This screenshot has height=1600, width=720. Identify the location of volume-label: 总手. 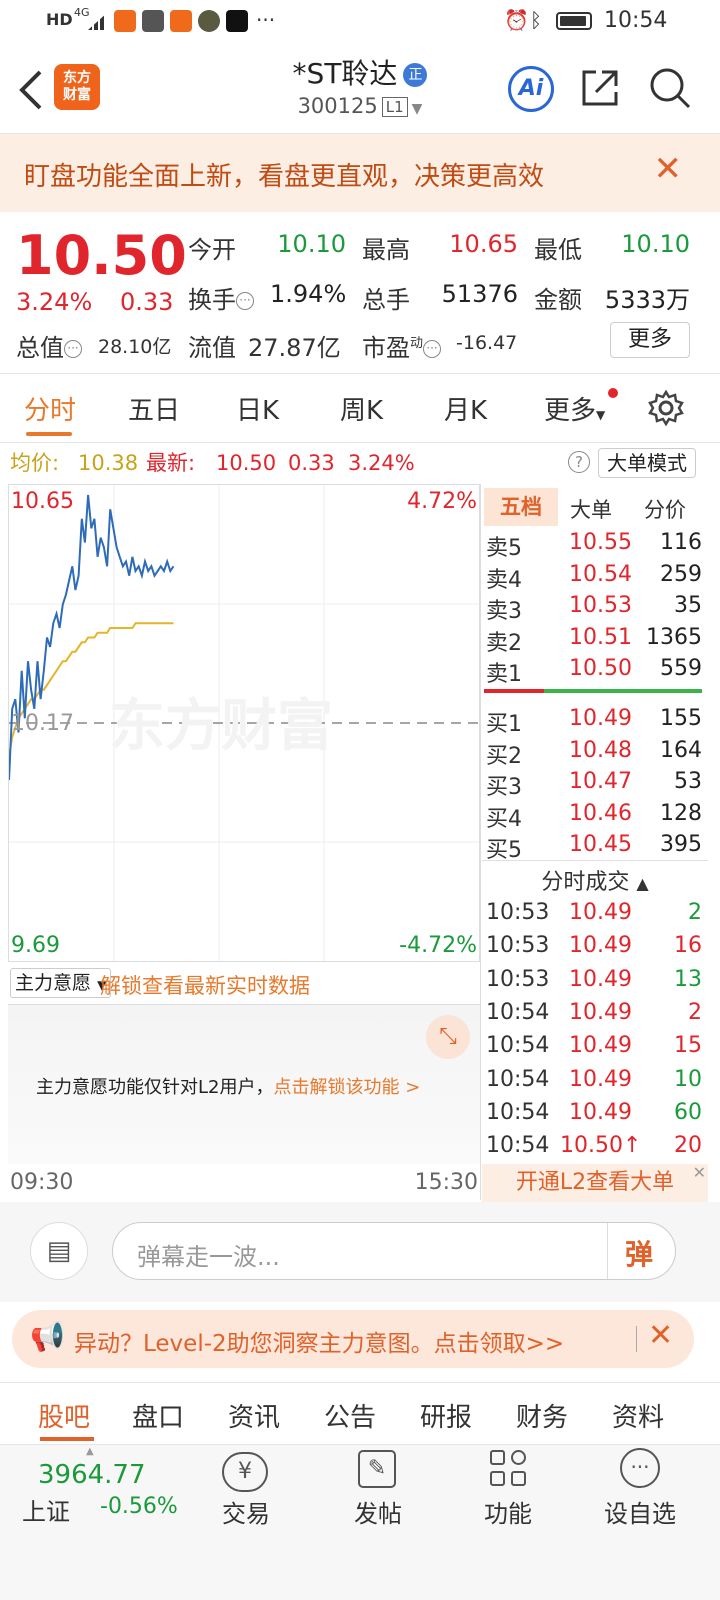
(386, 300).